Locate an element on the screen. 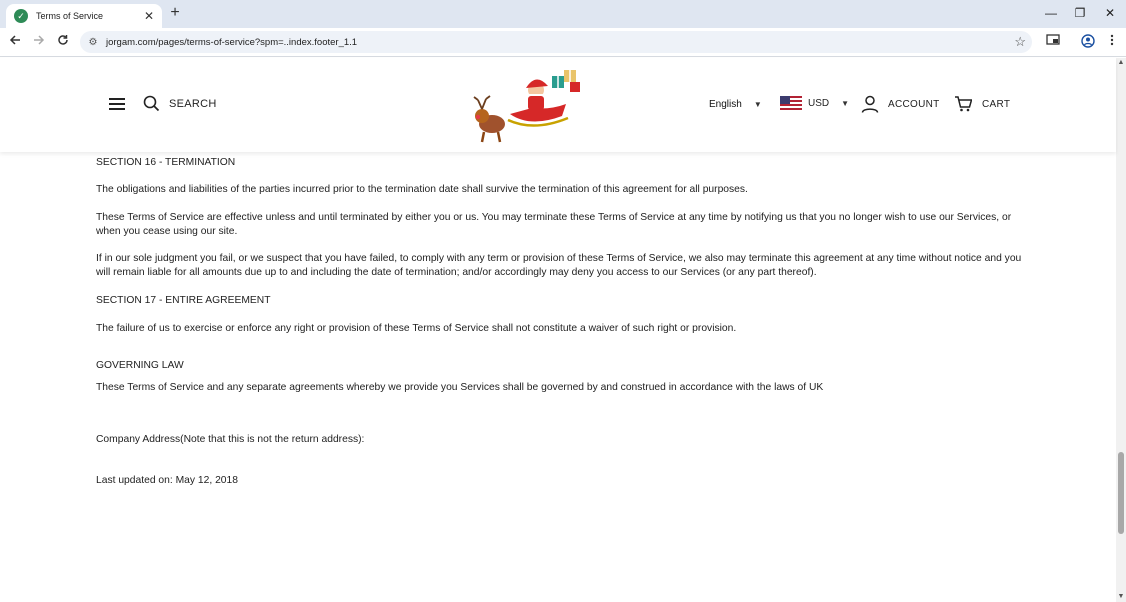 The height and width of the screenshot is (602, 1126). language-label: English is located at coordinates (725, 104).